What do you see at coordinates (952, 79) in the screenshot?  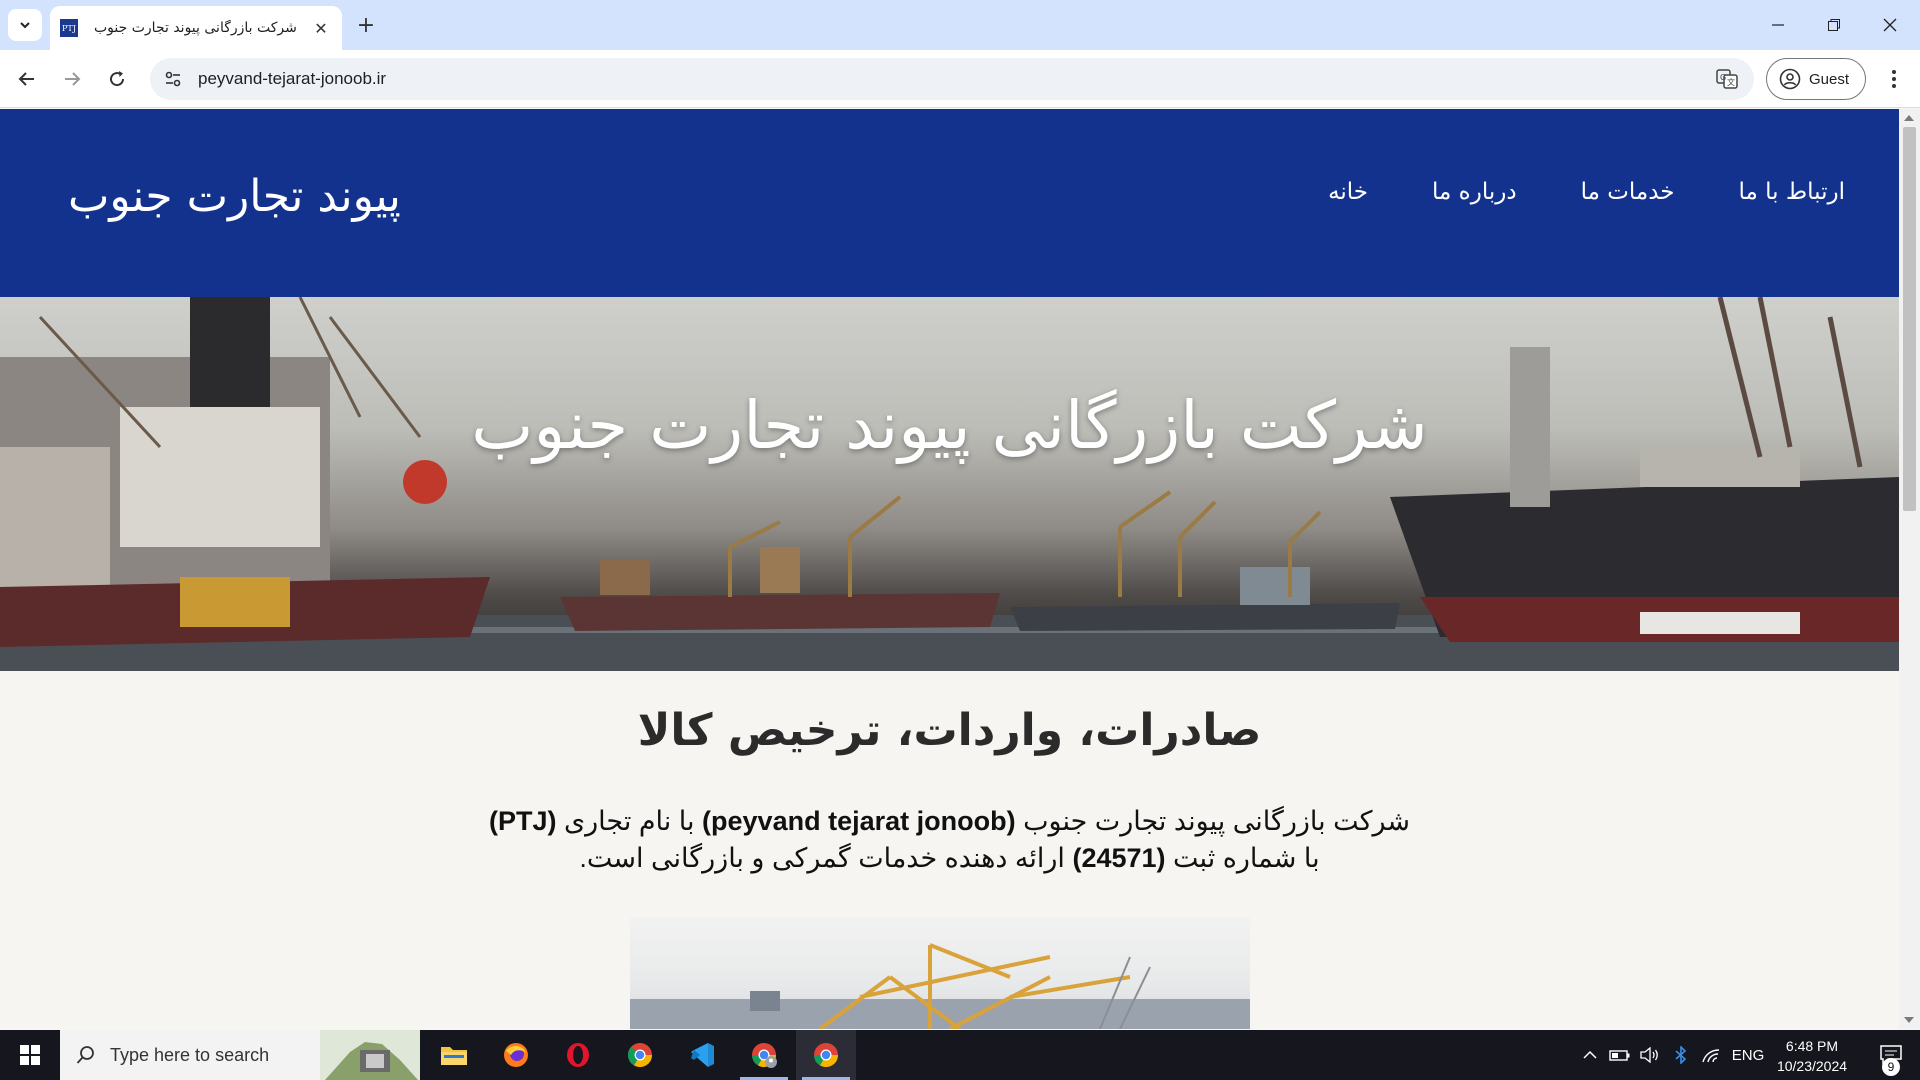 I see `address-bar: peyvand-tejarat-jonoob.ir G文` at bounding box center [952, 79].